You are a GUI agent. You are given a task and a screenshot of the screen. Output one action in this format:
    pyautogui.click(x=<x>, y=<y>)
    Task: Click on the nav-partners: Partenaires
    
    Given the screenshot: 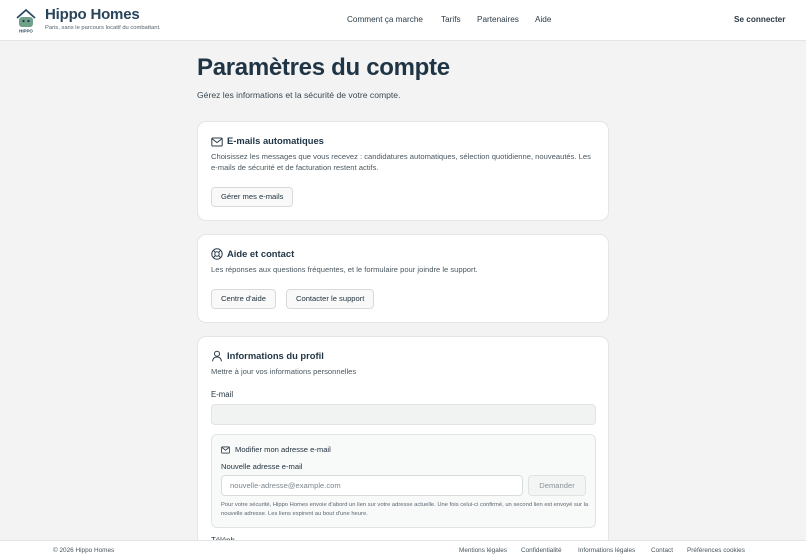 What is the action you would take?
    pyautogui.click(x=498, y=19)
    